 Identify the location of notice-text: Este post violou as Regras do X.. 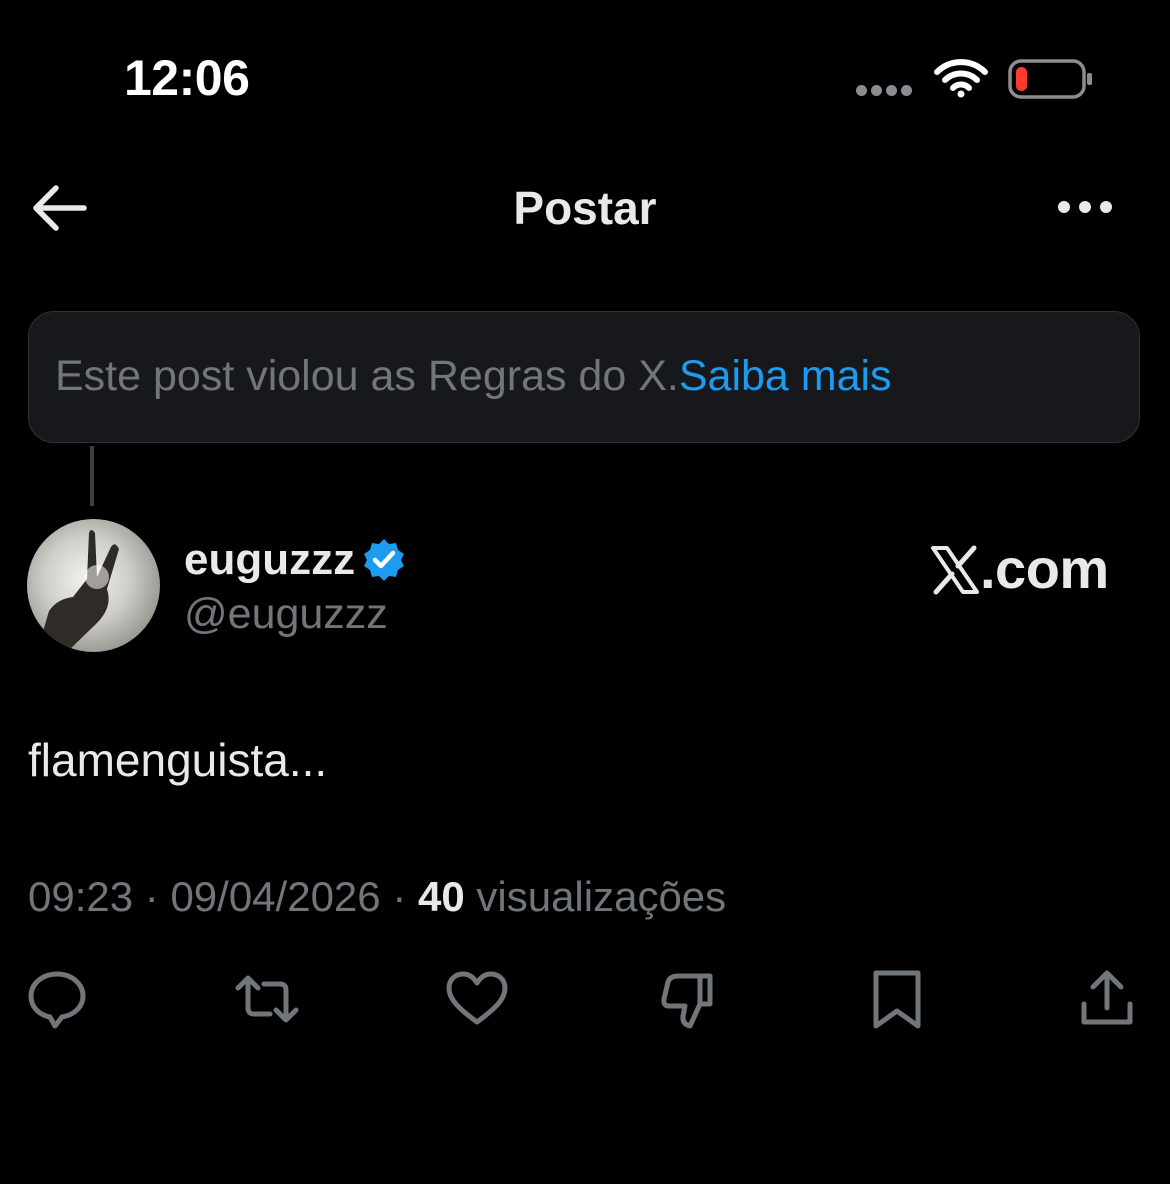
(367, 376).